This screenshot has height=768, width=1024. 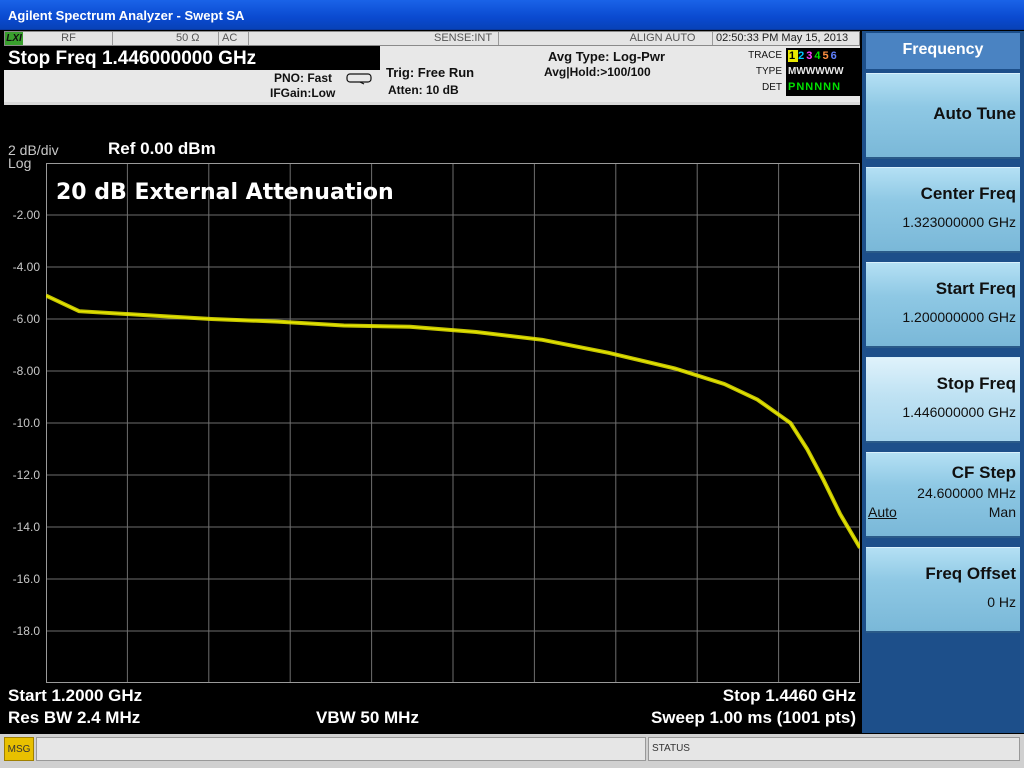 What do you see at coordinates (968, 193) in the screenshot?
I see `center-freq-label: Center Freq` at bounding box center [968, 193].